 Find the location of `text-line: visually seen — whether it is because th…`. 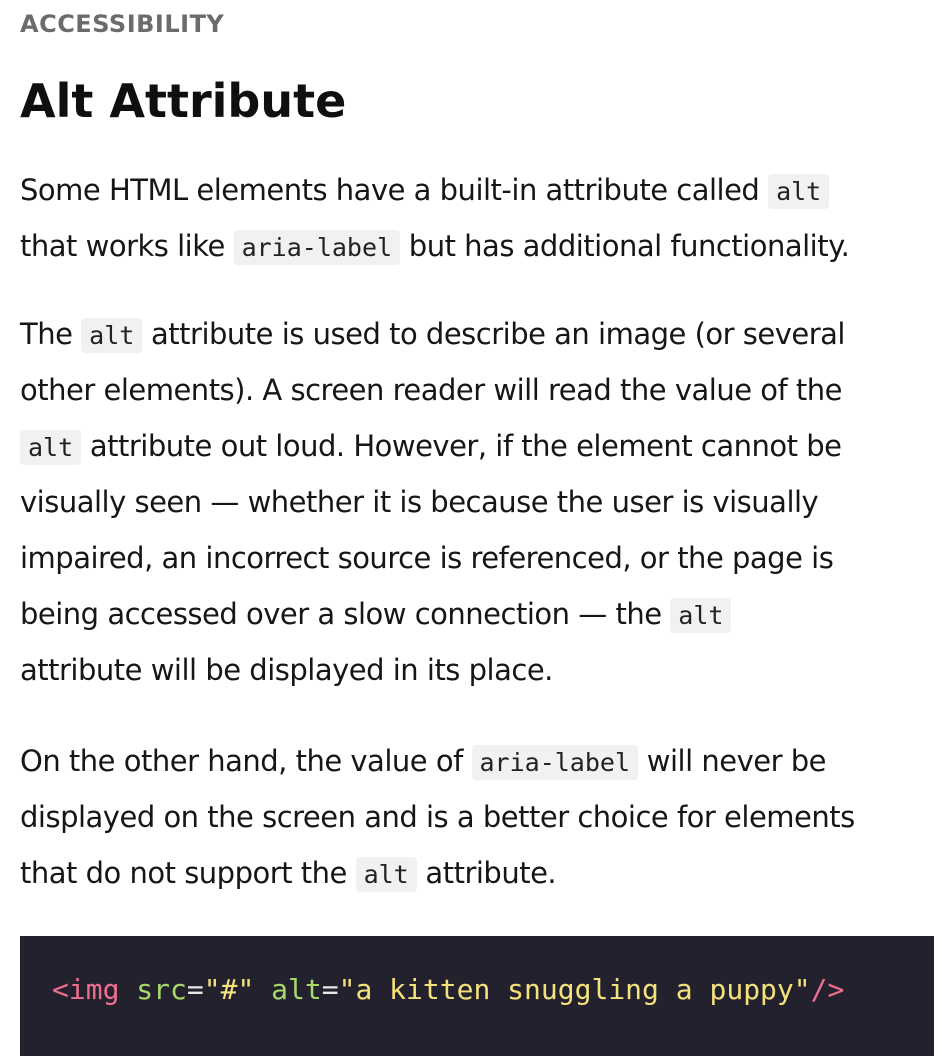

text-line: visually seen — whether it is because th… is located at coordinates (419, 502).